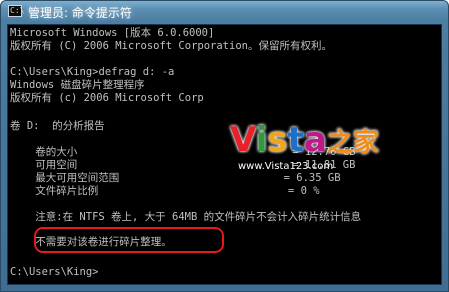  I want to click on console-line: 注意:在 NTFS 卷上, 大于 64MB 的文件碎片不会计入碎片统计信息, so click(186, 217).